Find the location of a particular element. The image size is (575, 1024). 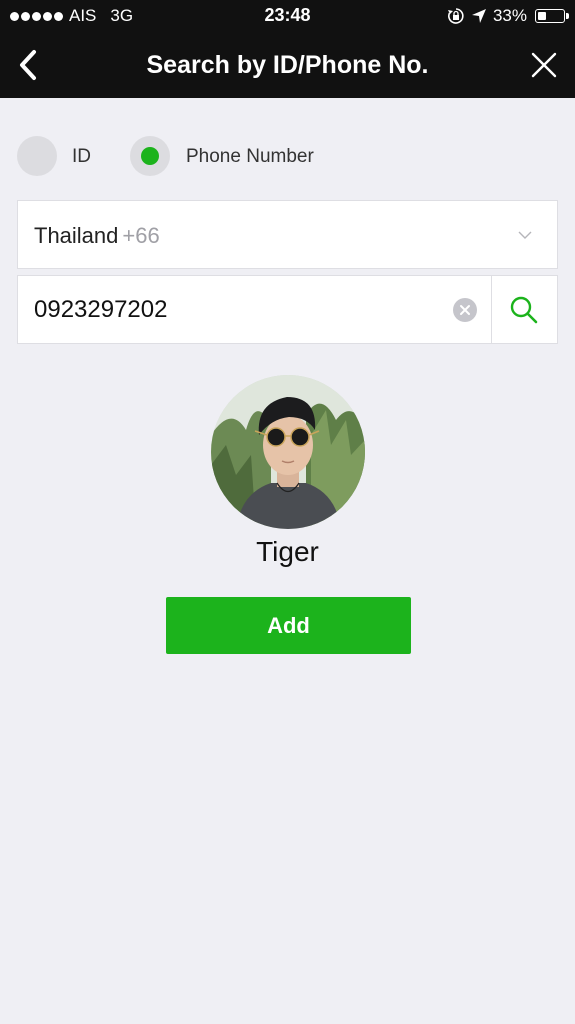

country-code: +66 is located at coordinates (141, 235).